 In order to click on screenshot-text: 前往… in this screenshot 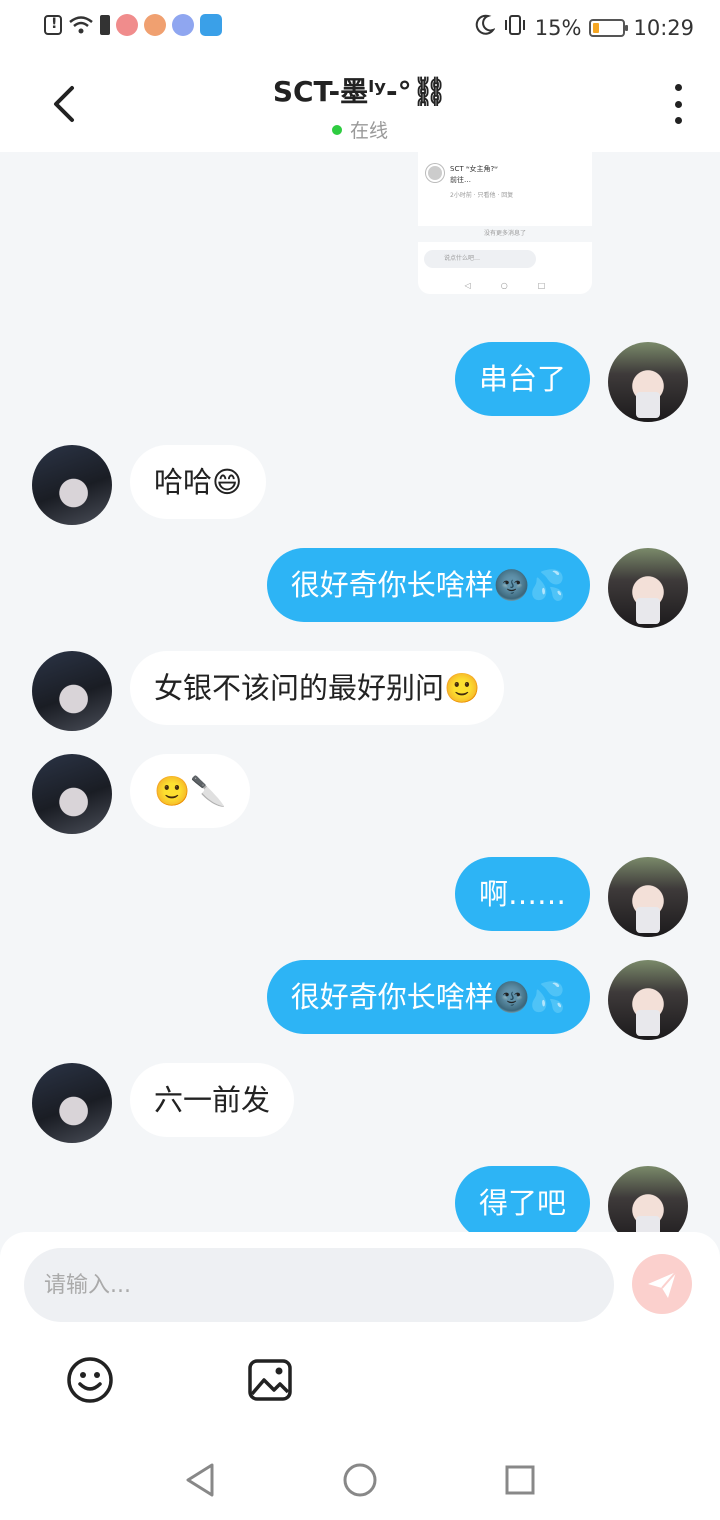, I will do `click(460, 180)`.